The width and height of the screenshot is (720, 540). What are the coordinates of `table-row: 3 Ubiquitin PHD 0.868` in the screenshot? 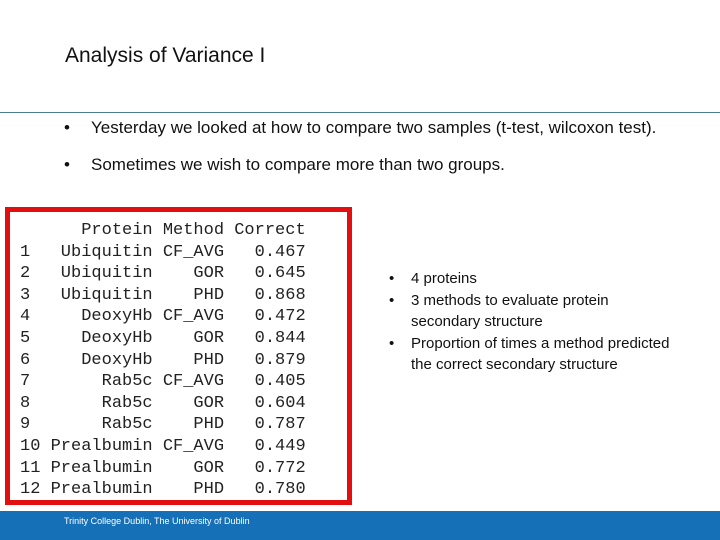 It's located at (163, 295).